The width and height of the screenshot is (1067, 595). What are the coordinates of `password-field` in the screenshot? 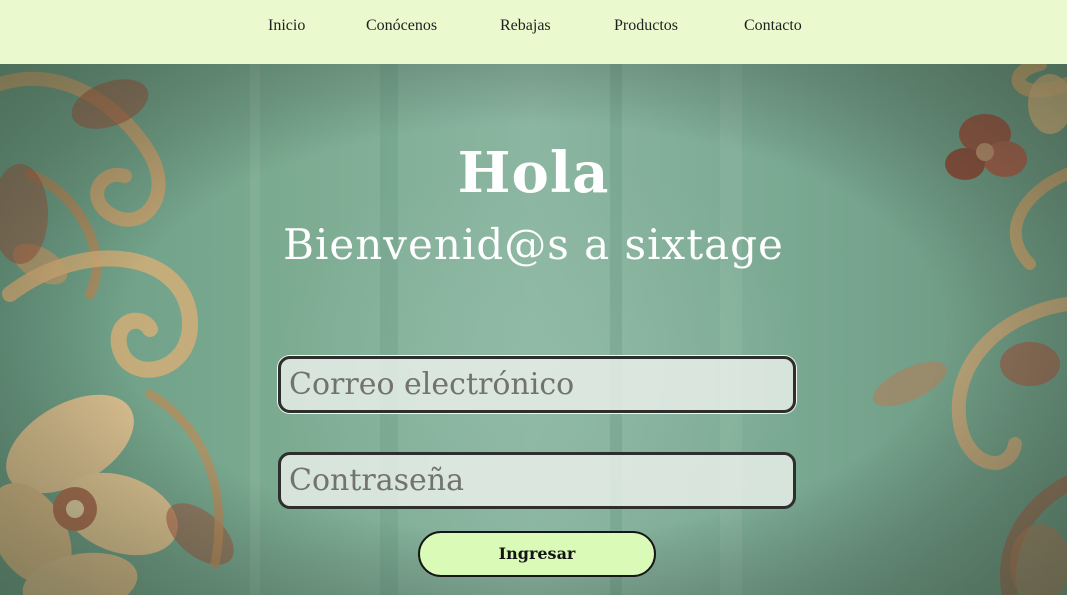 It's located at (537, 480).